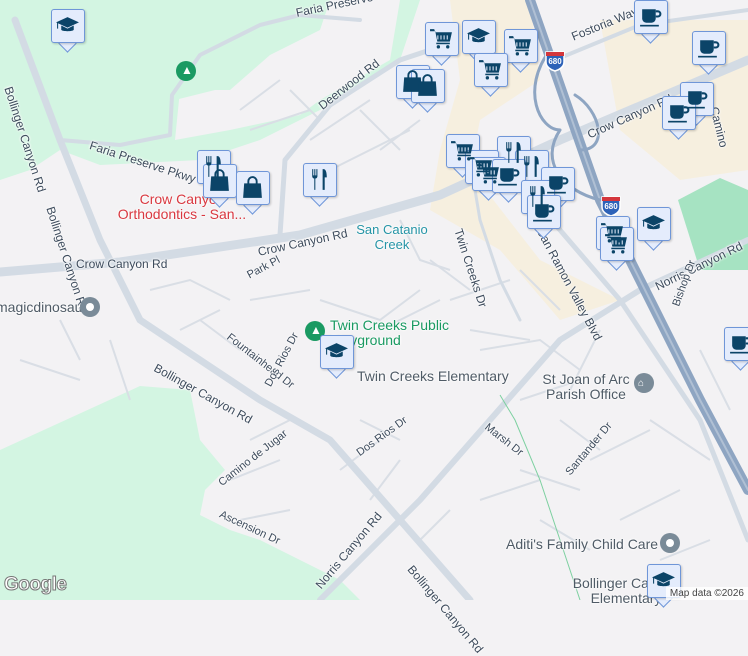  Describe the element at coordinates (186, 71) in the screenshot. I see `park-pin-icon: ▲` at that location.